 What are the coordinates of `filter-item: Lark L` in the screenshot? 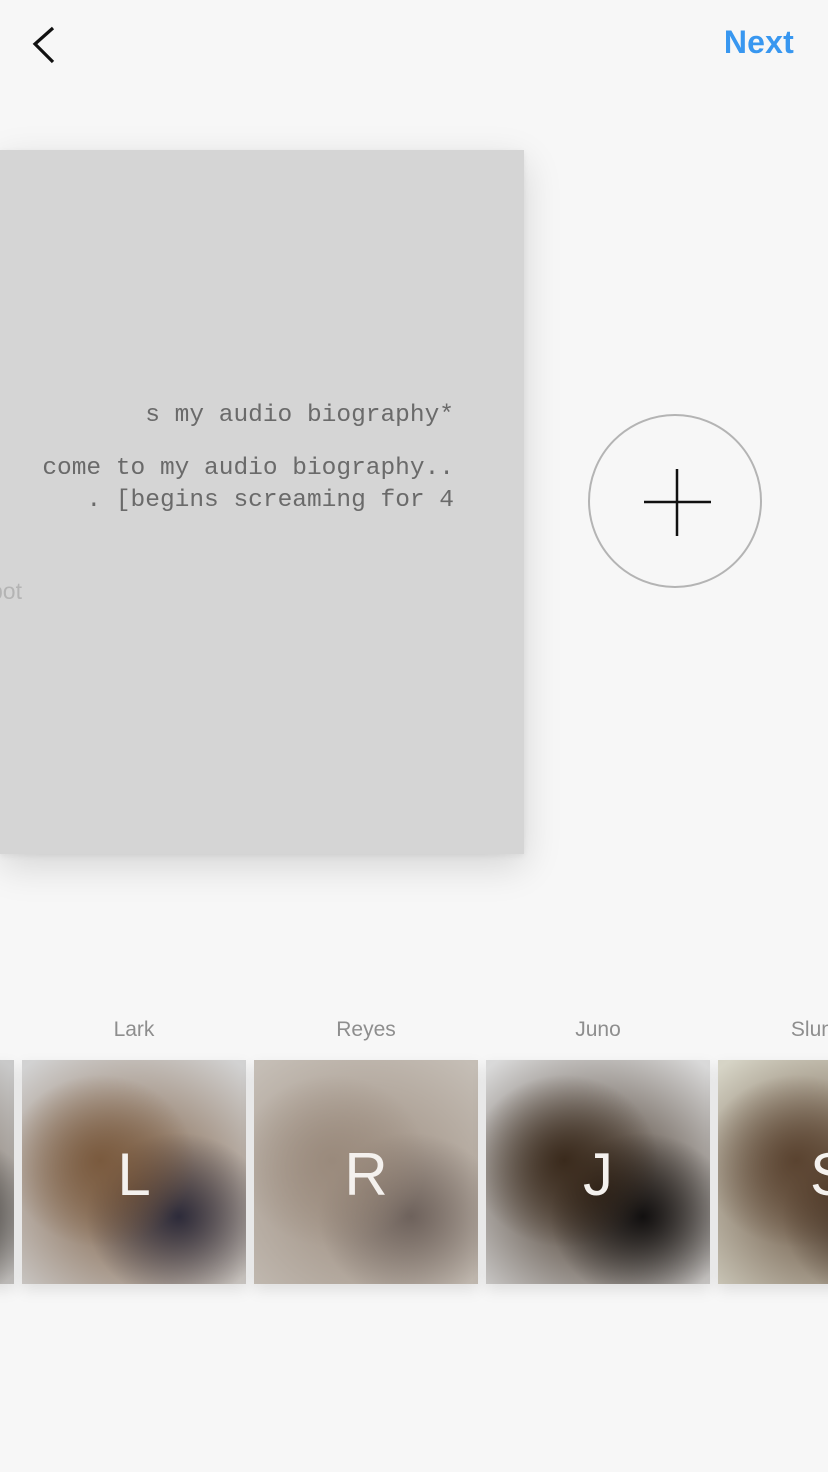 It's located at (134, 1150).